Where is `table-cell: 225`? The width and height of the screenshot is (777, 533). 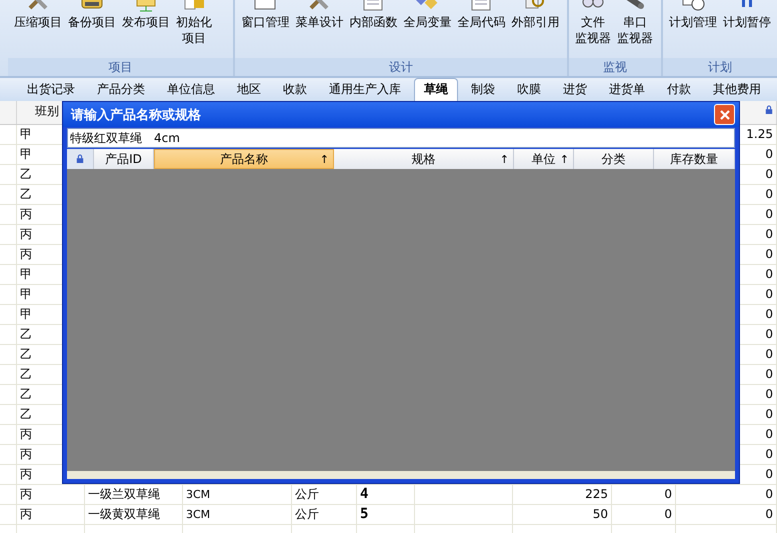
table-cell: 225 is located at coordinates (562, 494).